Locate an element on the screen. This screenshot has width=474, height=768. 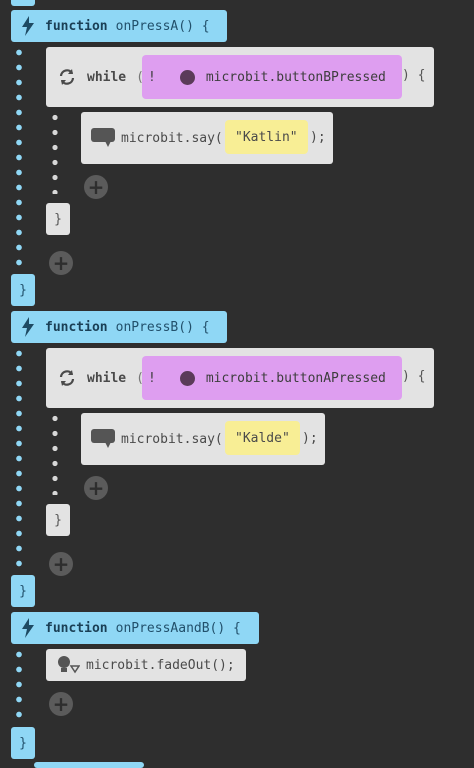
lightbulb-fade-icon is located at coordinates (68, 665).